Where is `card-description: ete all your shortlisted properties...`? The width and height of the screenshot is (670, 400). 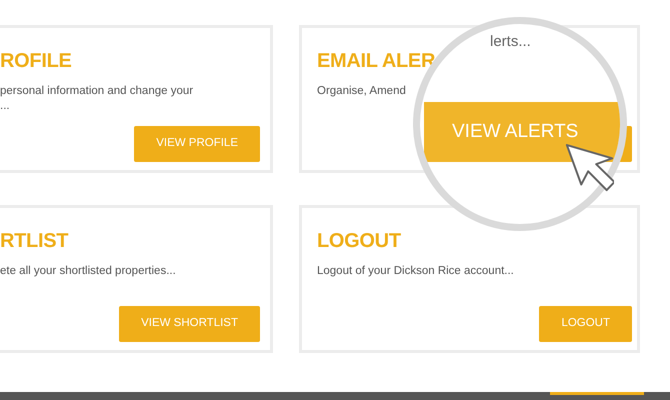
card-description: ete all your shortlisted properties... is located at coordinates (88, 271).